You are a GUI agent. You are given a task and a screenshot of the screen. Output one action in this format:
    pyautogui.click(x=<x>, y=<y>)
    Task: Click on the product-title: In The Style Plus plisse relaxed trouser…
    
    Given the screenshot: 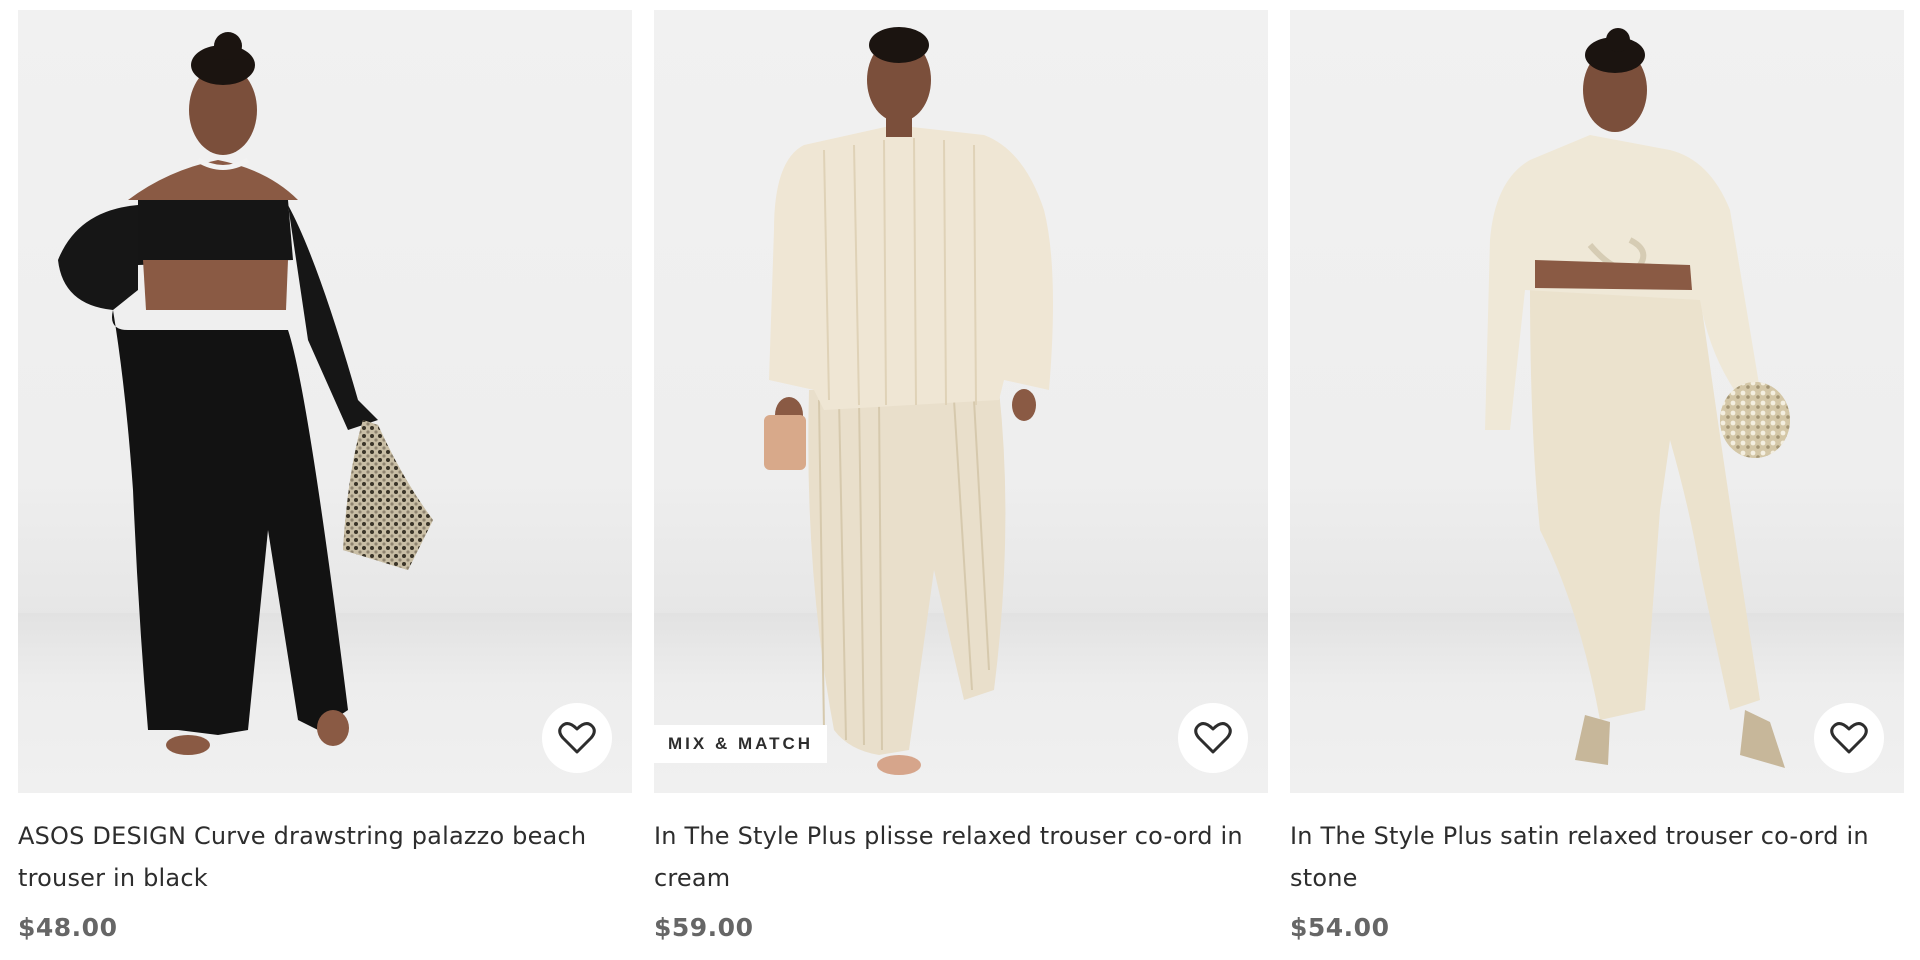 What is the action you would take?
    pyautogui.click(x=961, y=857)
    